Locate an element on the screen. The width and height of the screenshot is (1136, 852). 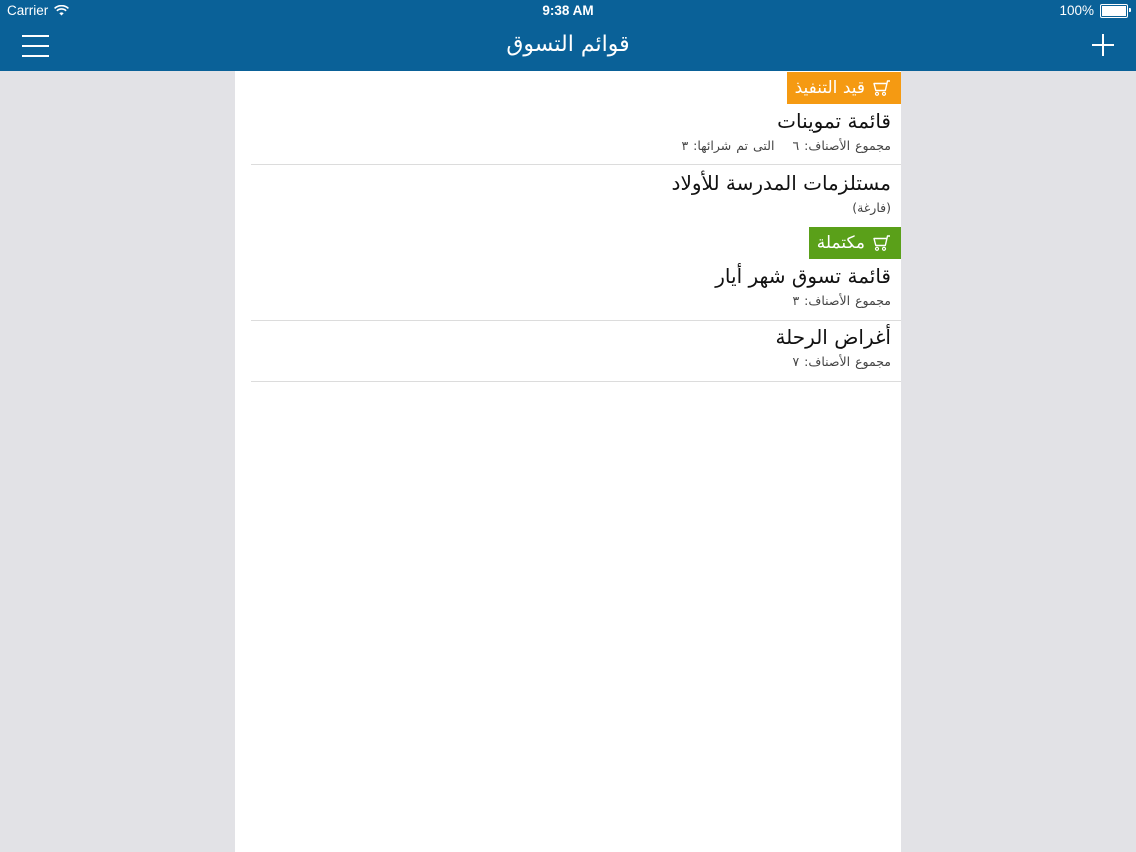
status-time: 9:38 AM is located at coordinates (568, 10).